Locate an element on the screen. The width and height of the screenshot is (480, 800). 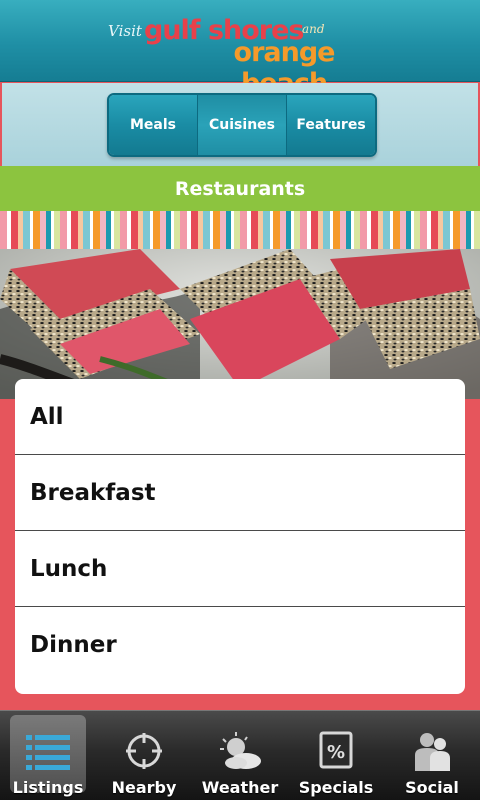
percent-icon: % is located at coordinates (336, 751).